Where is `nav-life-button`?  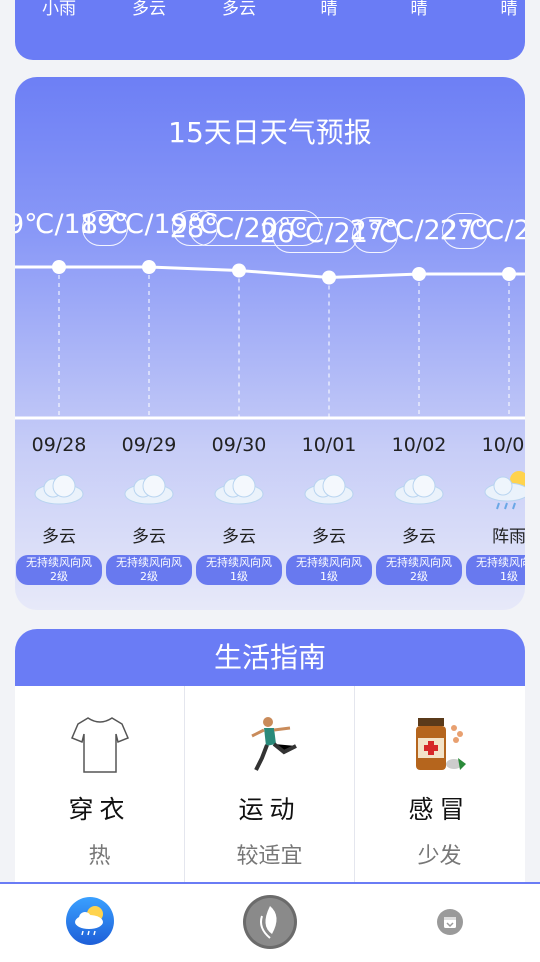
nav-life-button is located at coordinates (270, 924).